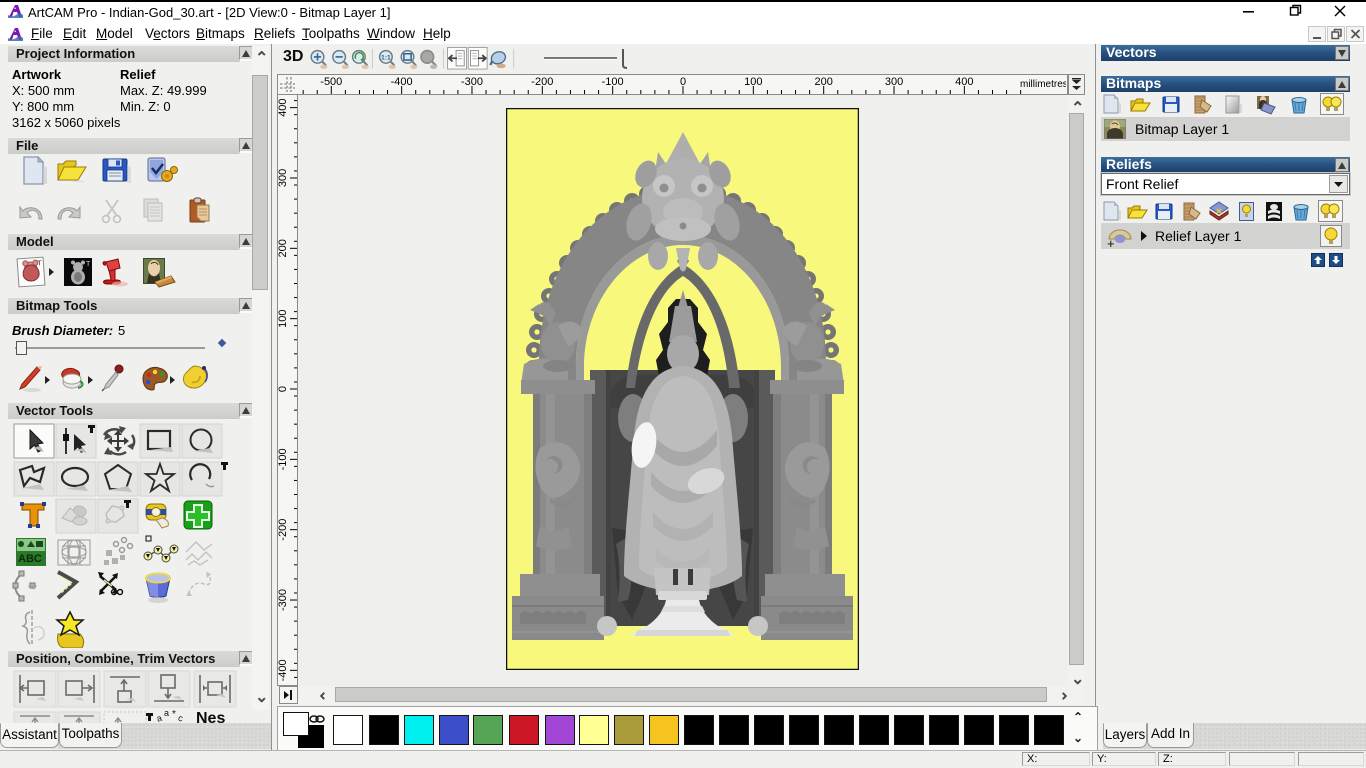  Describe the element at coordinates (30, 559) in the screenshot. I see `svg-text: ABC` at that location.